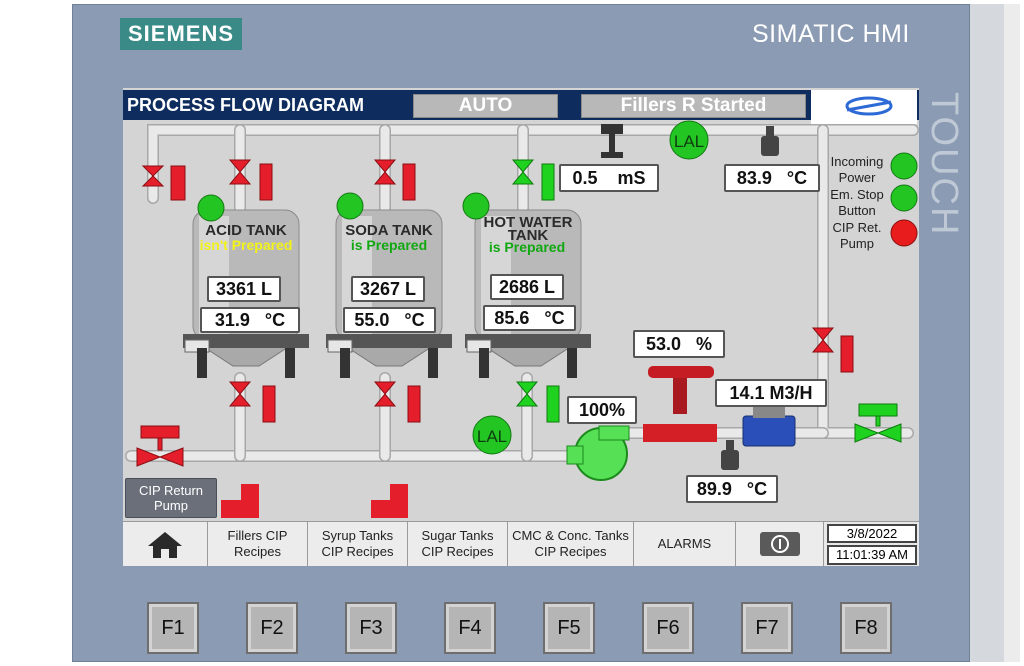  Describe the element at coordinates (857, 202) in the screenshot. I see `em-stop-label: Em. Stop Button` at that location.